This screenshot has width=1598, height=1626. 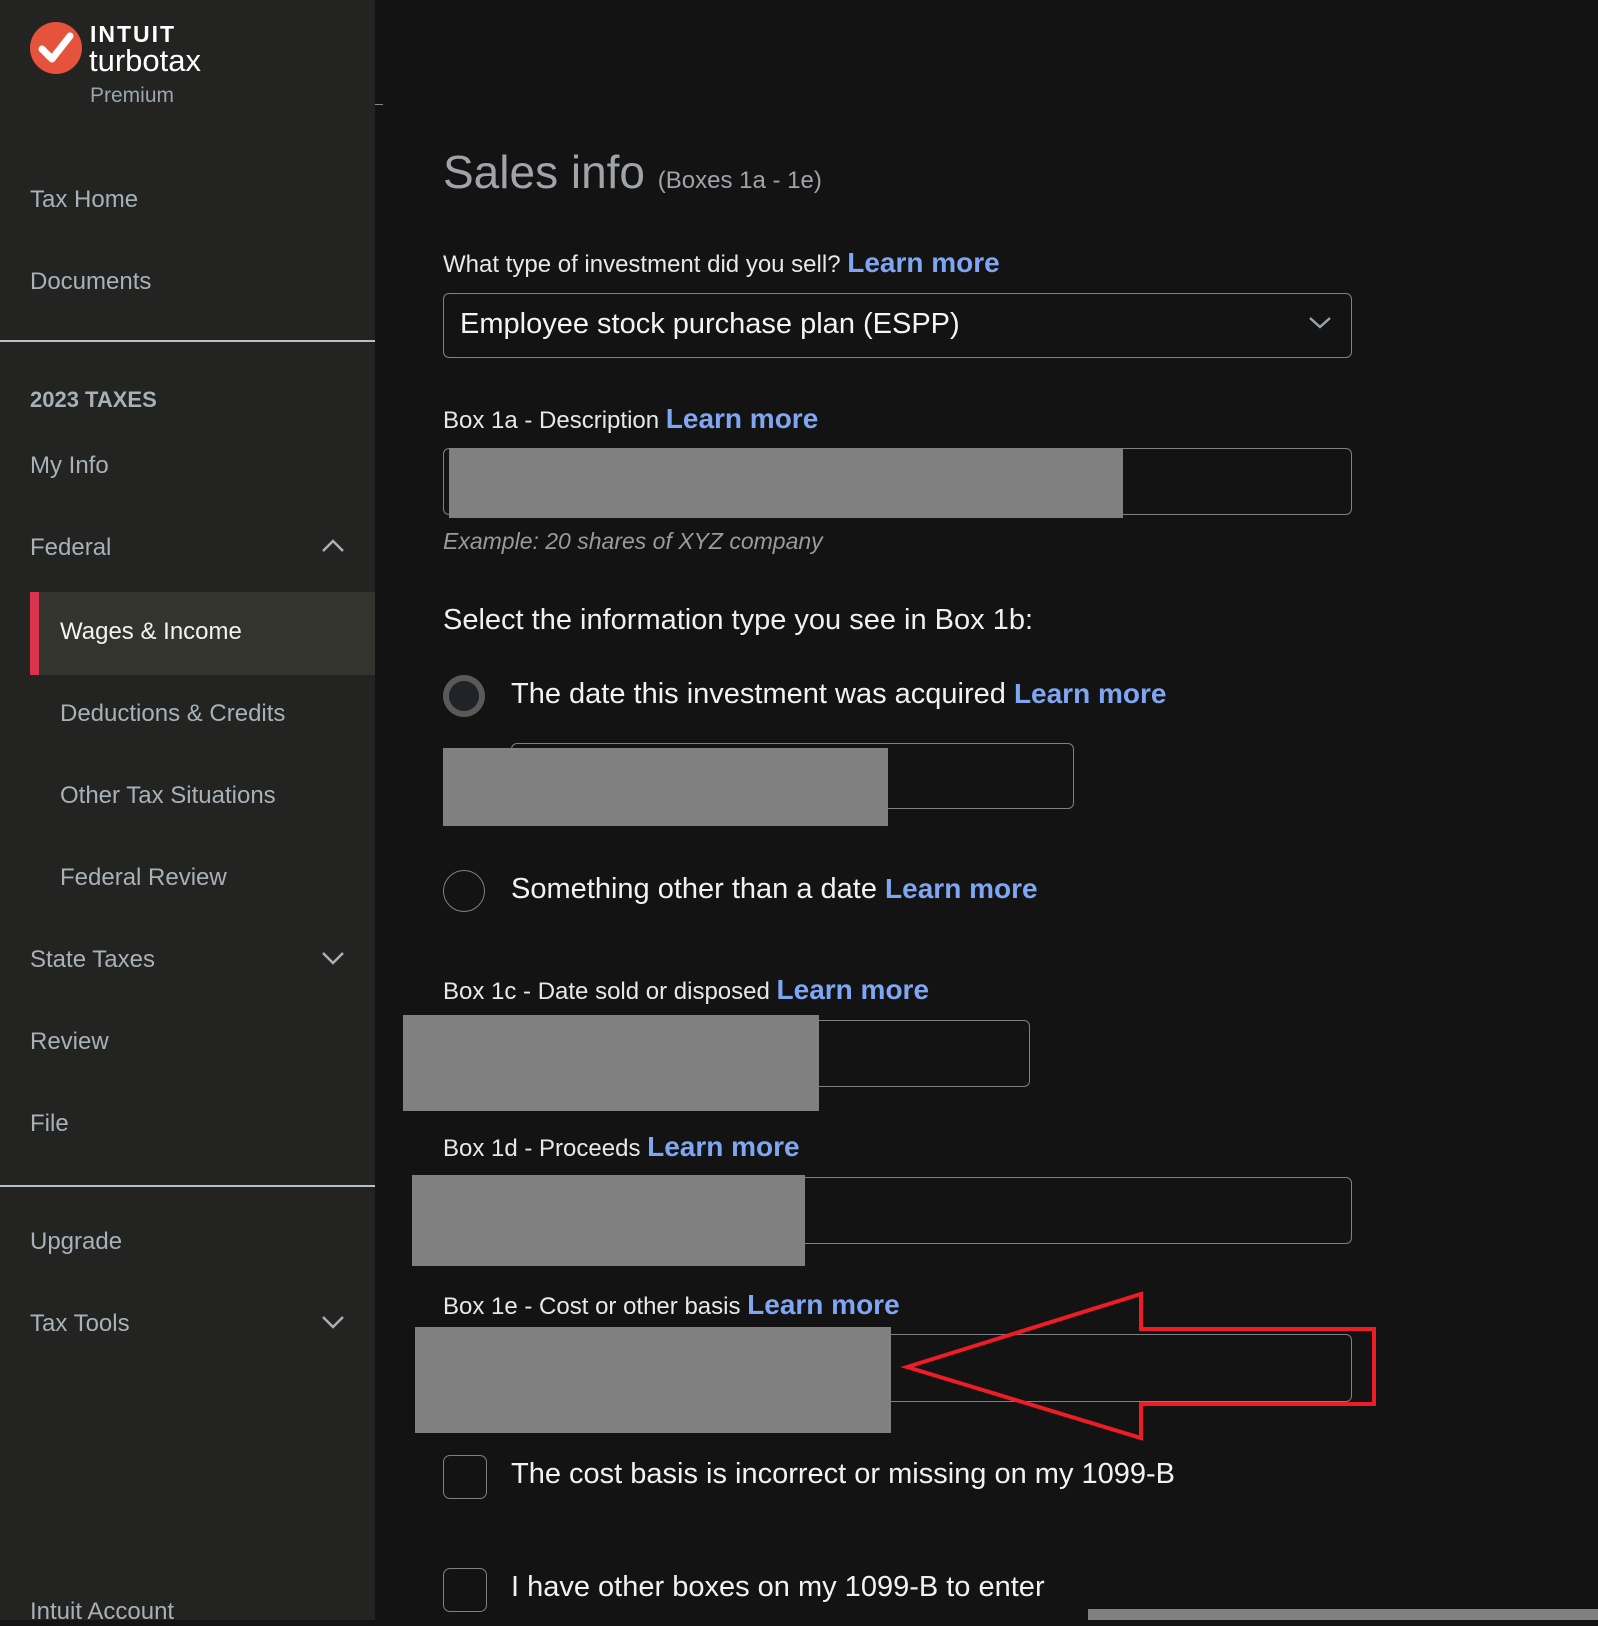 What do you see at coordinates (84, 199) in the screenshot?
I see `sidebar-item-label: Tax Home` at bounding box center [84, 199].